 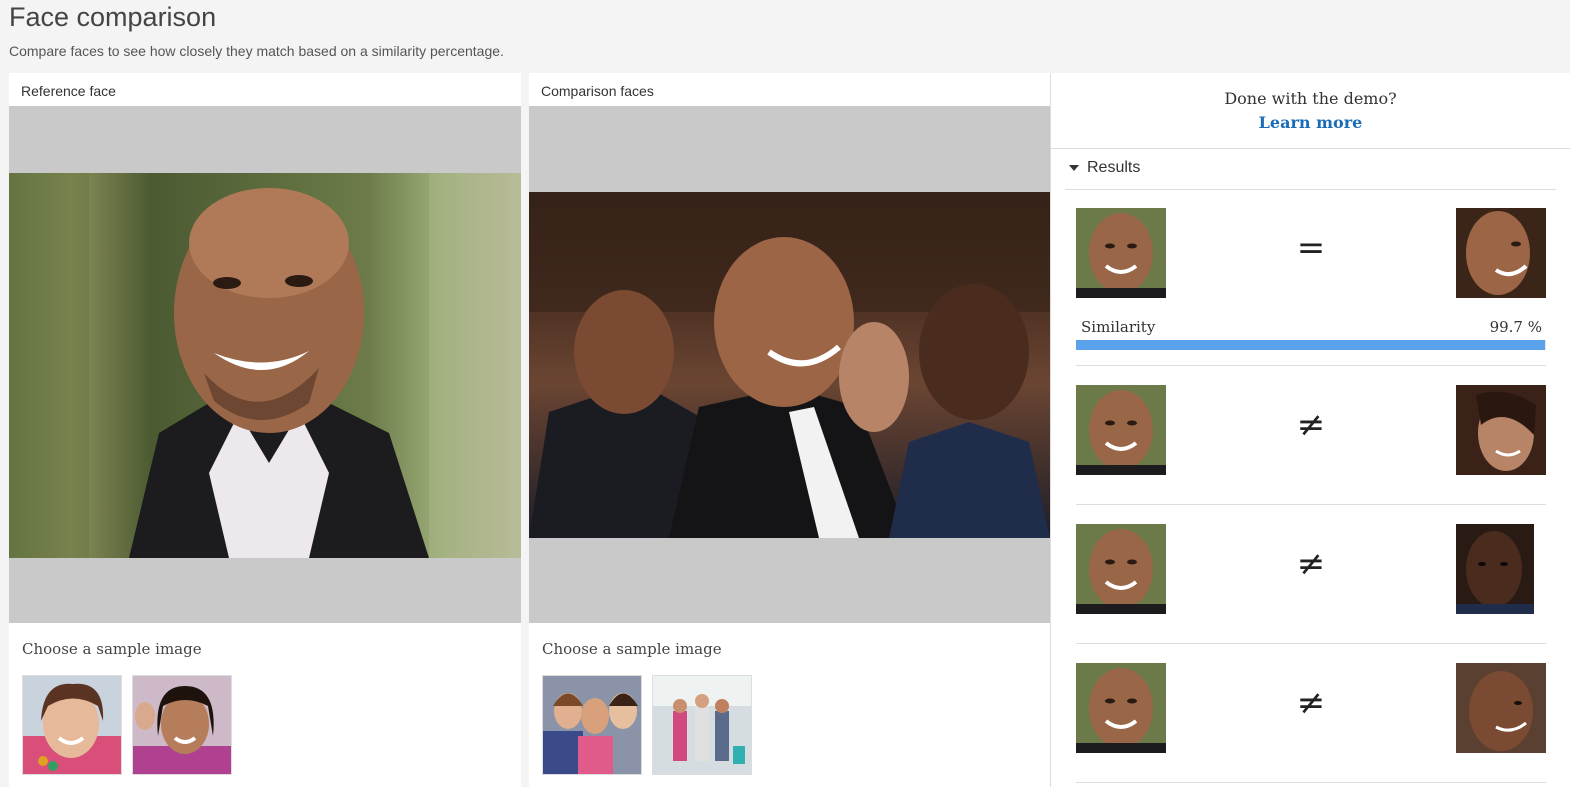 What do you see at coordinates (632, 649) in the screenshot?
I see `comparison-sample-label: Choose a sample image` at bounding box center [632, 649].